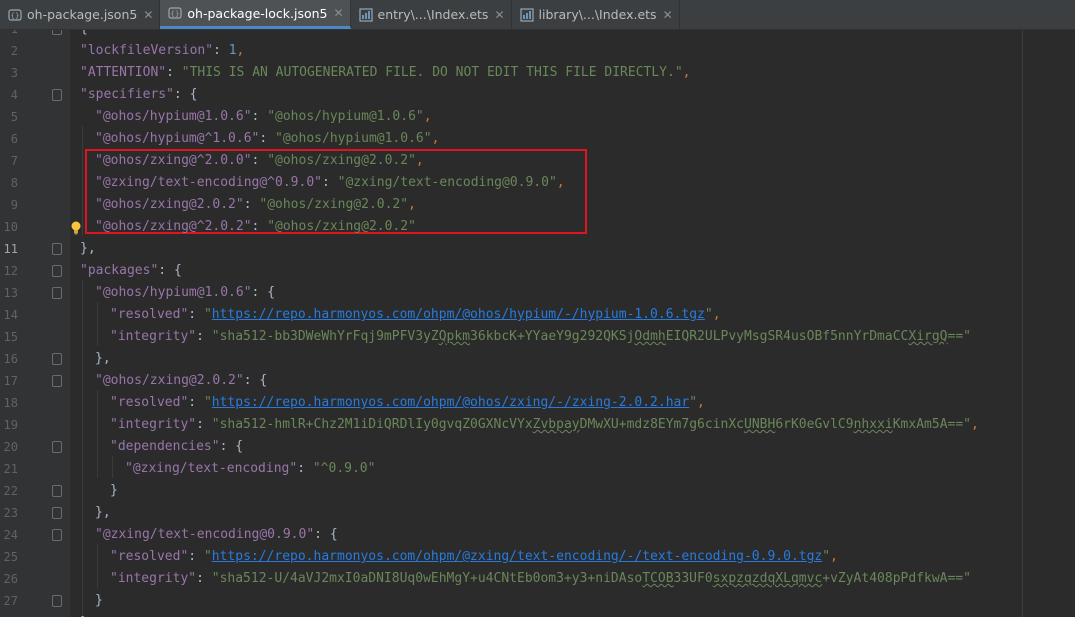 The width and height of the screenshot is (1075, 617). Describe the element at coordinates (537, 359) in the screenshot. I see `code-line: 16},` at that location.